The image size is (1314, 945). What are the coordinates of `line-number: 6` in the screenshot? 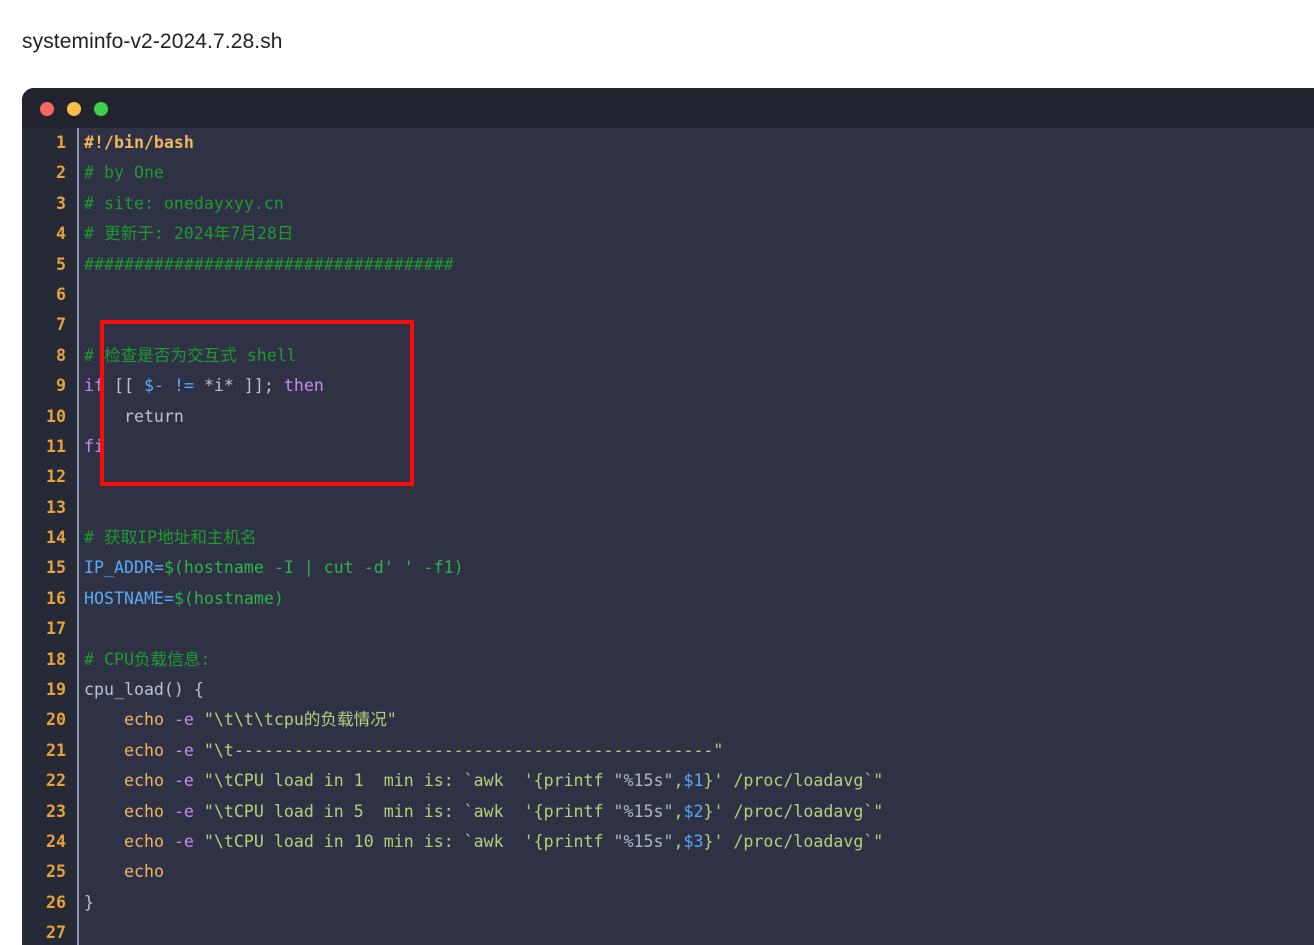 It's located at (61, 294).